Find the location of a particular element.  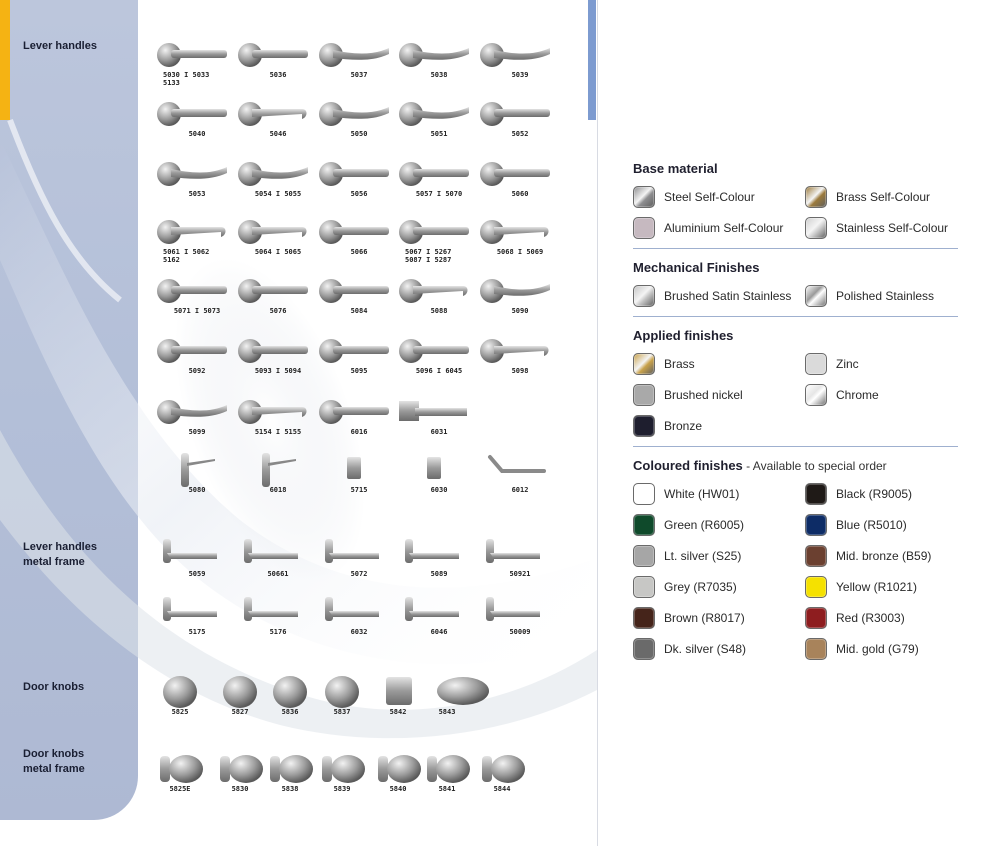

product-knob: 5843 is located at coordinates (464, 706).